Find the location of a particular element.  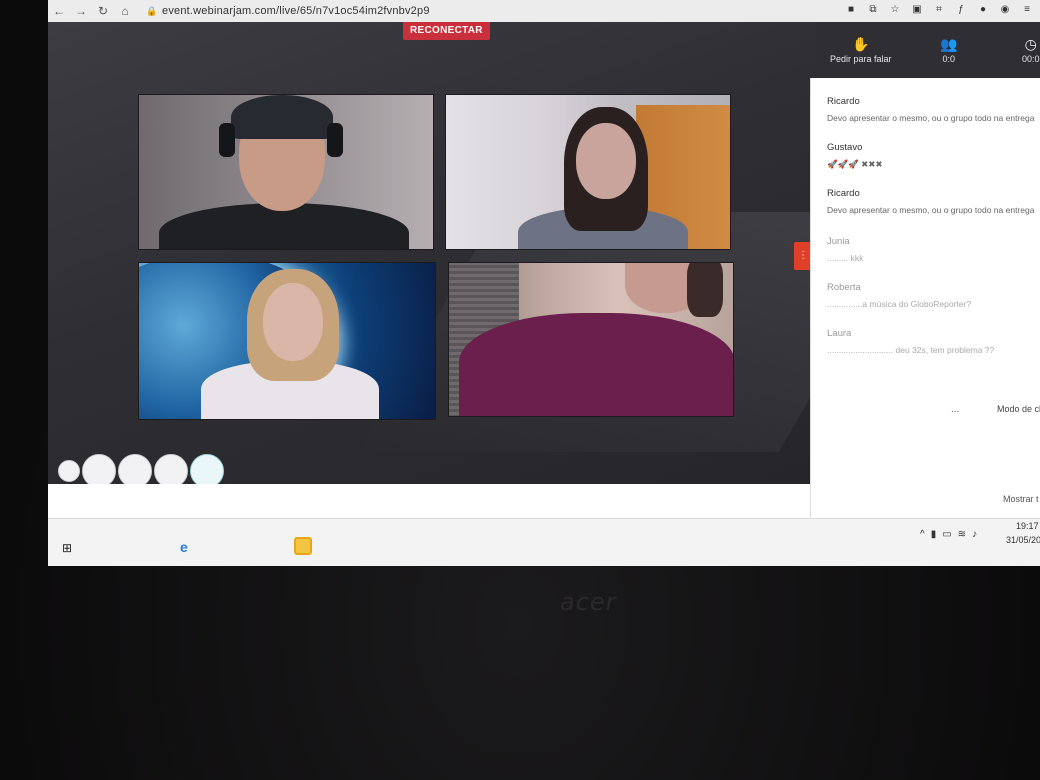

mic-icon: ▮ is located at coordinates (934, 534).